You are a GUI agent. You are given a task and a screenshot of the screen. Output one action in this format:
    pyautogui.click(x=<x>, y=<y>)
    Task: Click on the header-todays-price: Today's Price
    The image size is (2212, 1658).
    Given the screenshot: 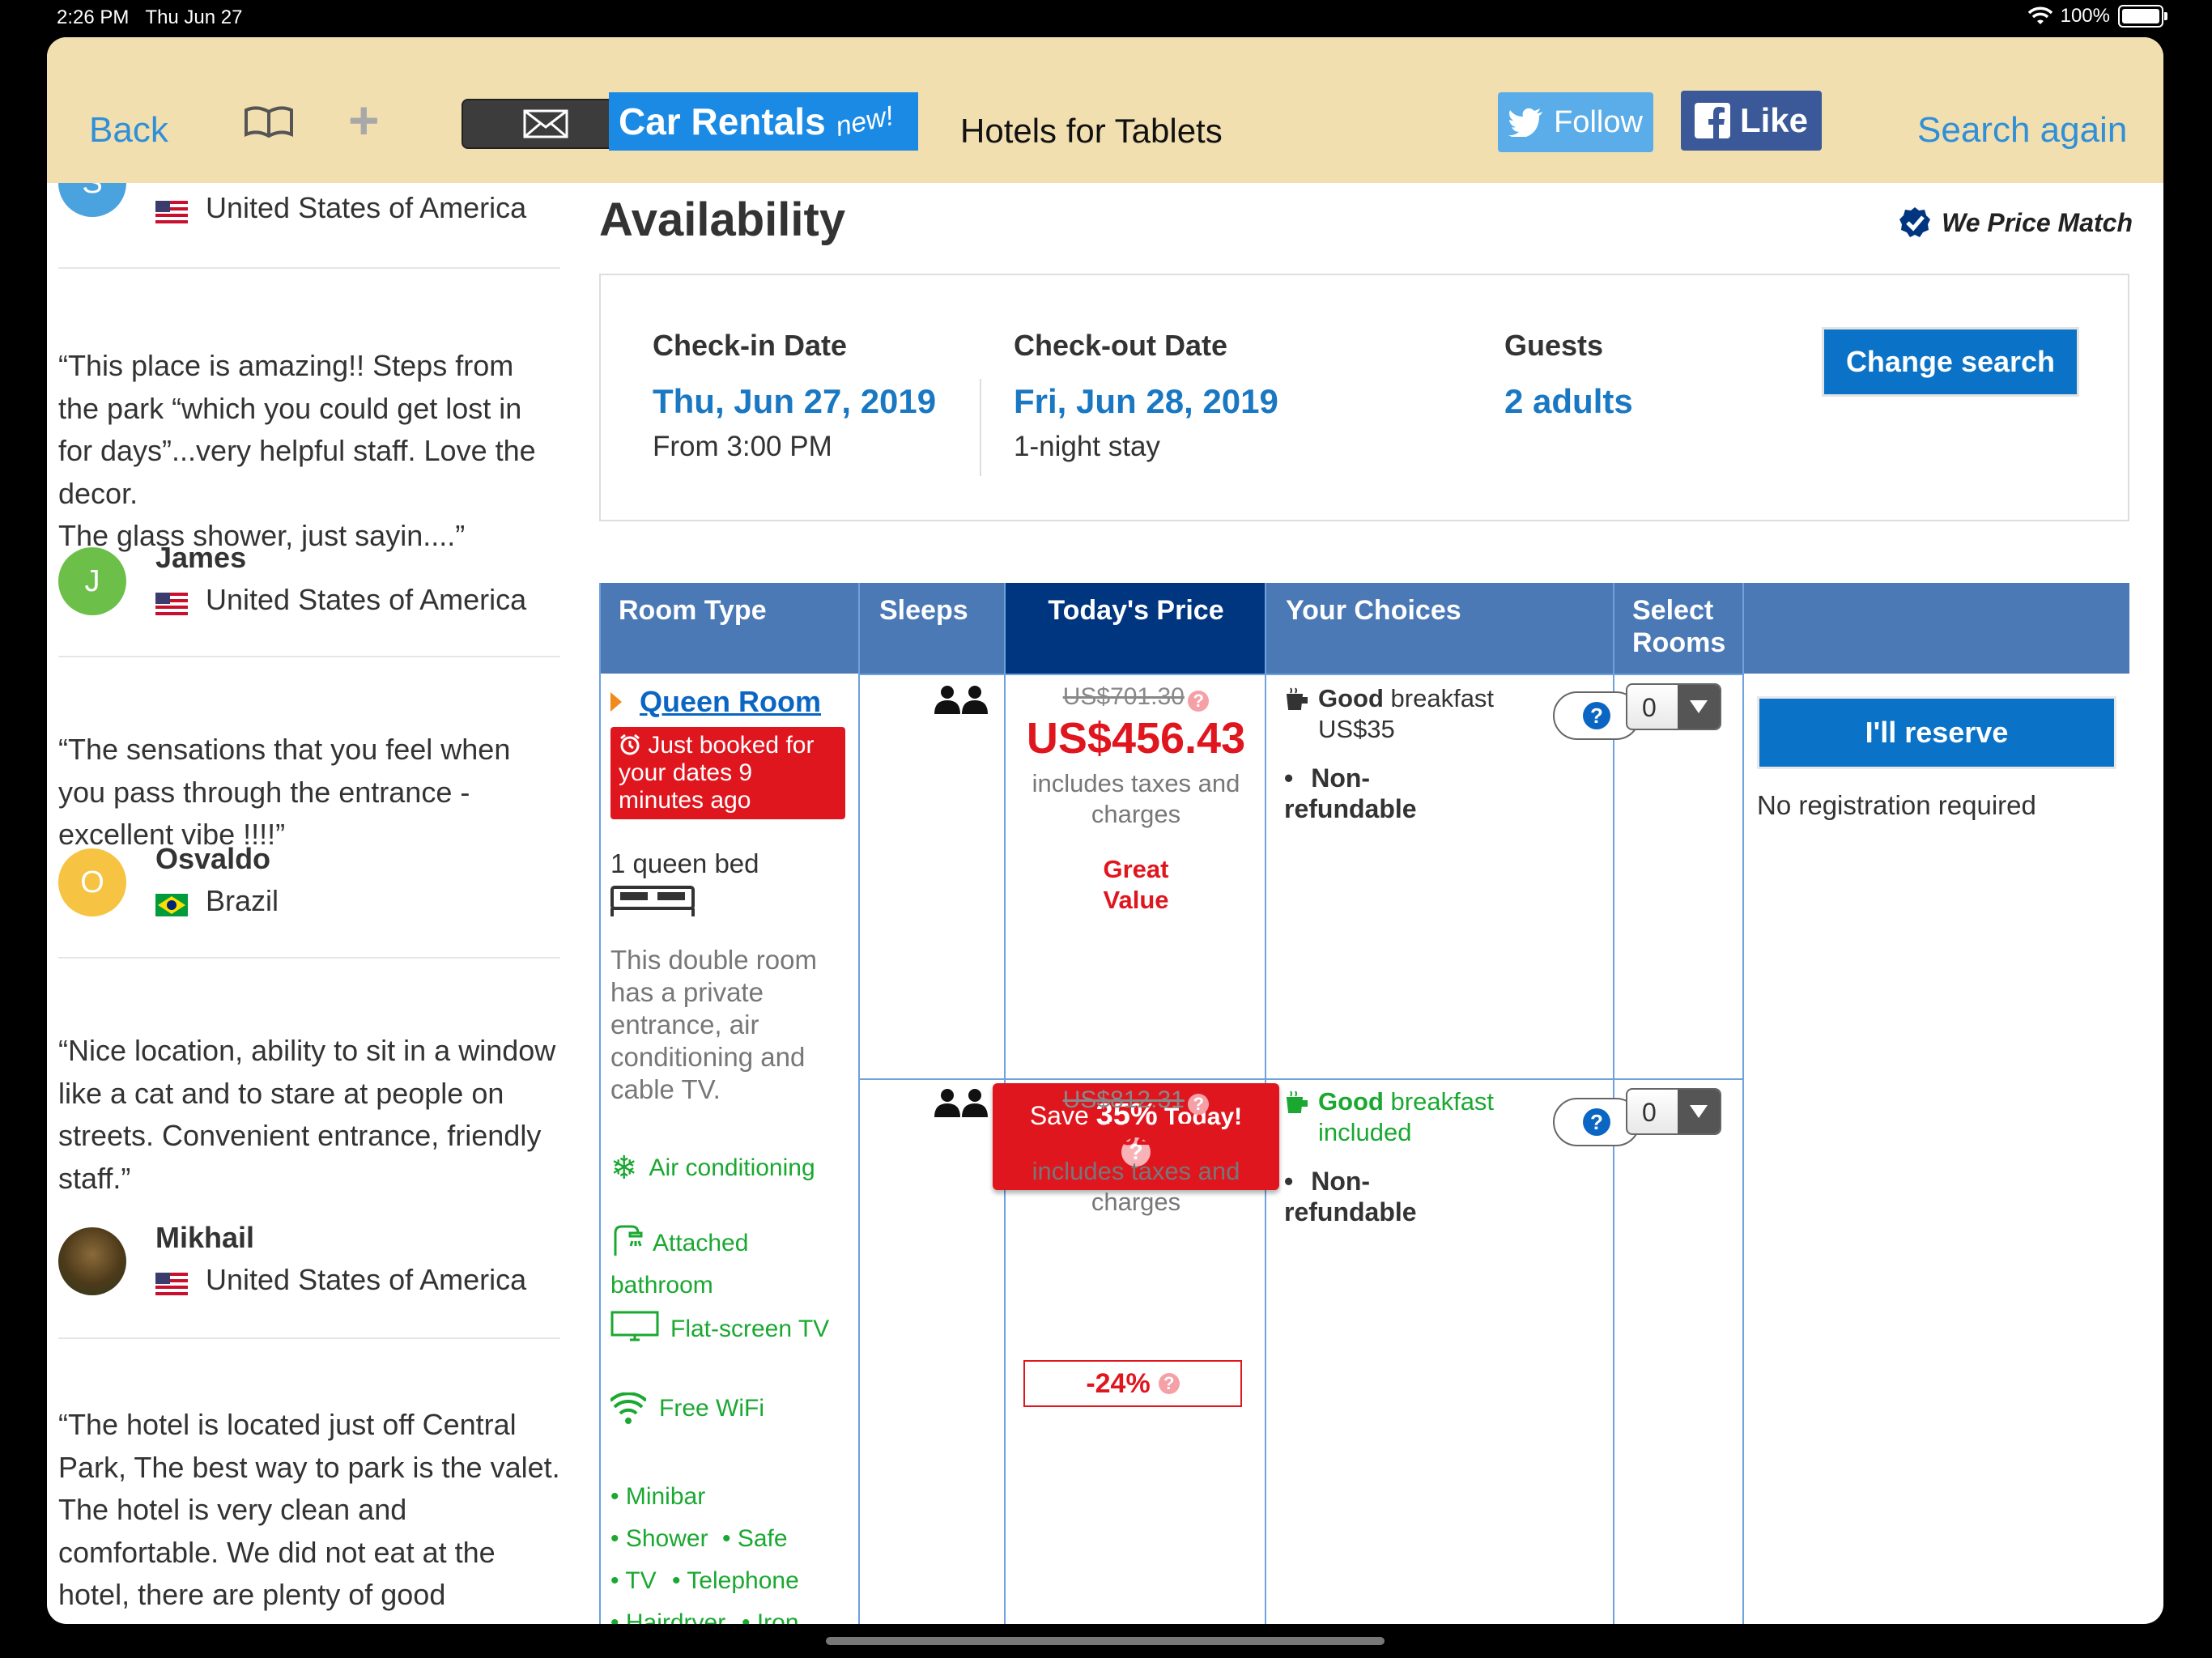 What is the action you would take?
    pyautogui.click(x=1136, y=628)
    